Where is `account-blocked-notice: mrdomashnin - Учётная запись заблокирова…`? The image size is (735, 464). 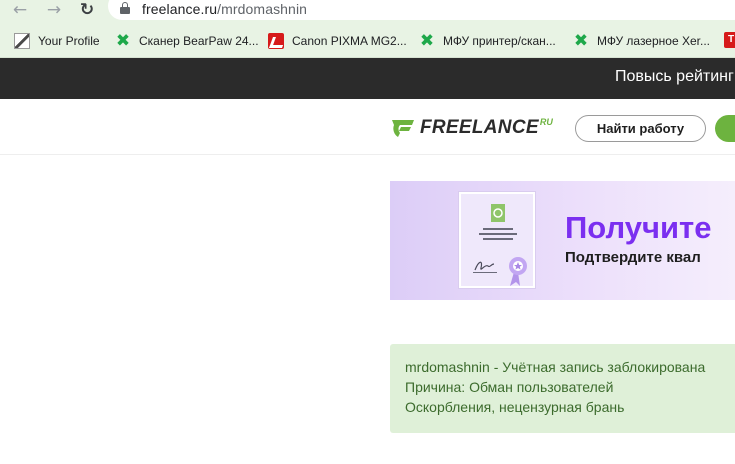 account-blocked-notice: mrdomashnin - Учётная запись заблокирова… is located at coordinates (562, 388).